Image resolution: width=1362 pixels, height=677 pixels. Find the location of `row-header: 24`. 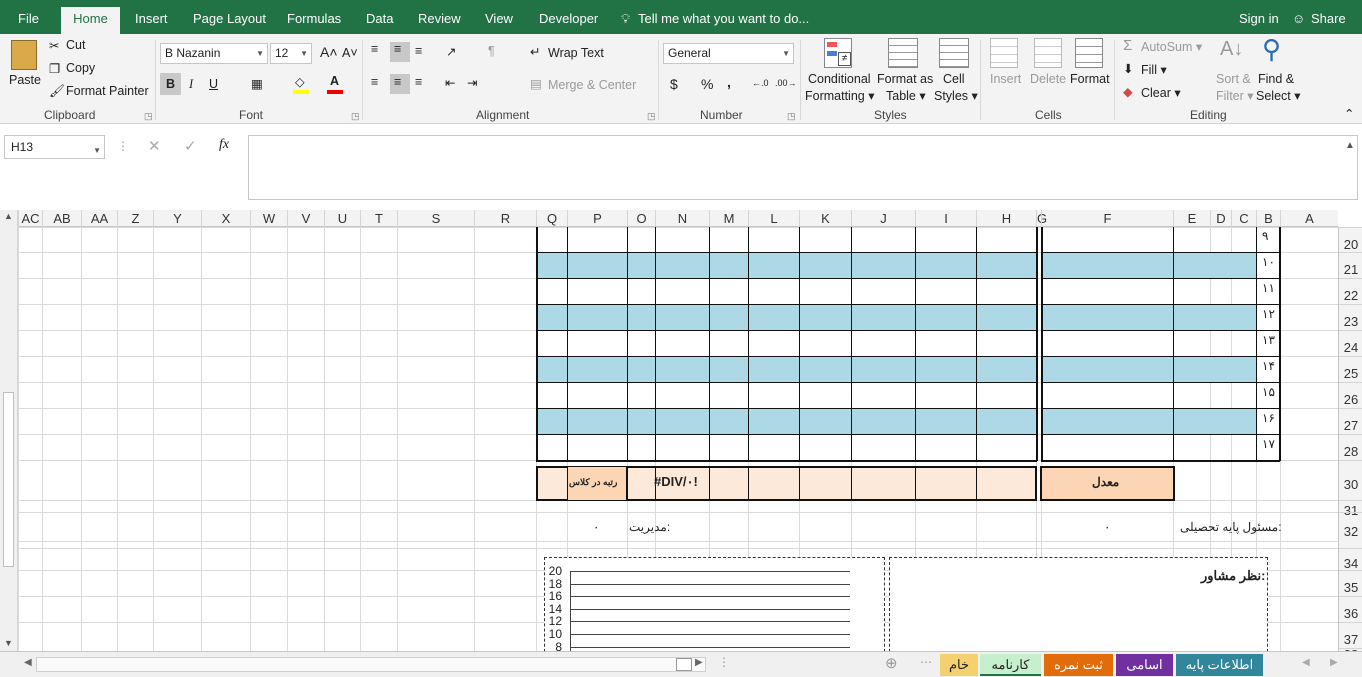

row-header: 24 is located at coordinates (1350, 343).